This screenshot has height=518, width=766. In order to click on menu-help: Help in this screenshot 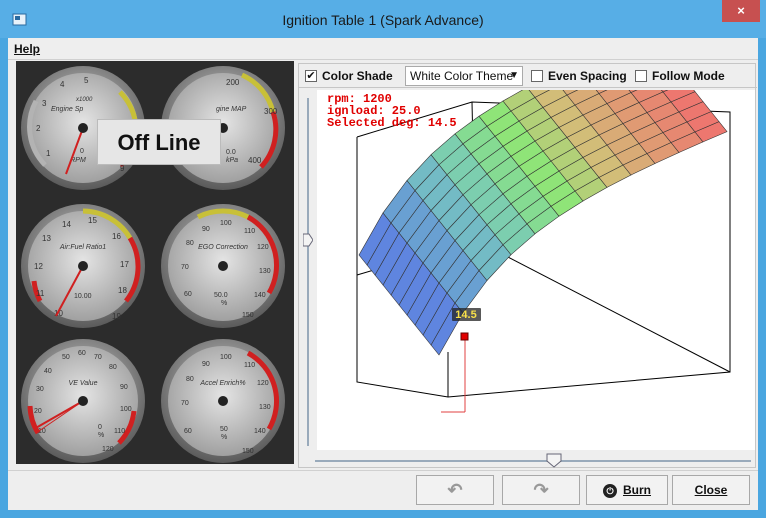, I will do `click(27, 49)`.